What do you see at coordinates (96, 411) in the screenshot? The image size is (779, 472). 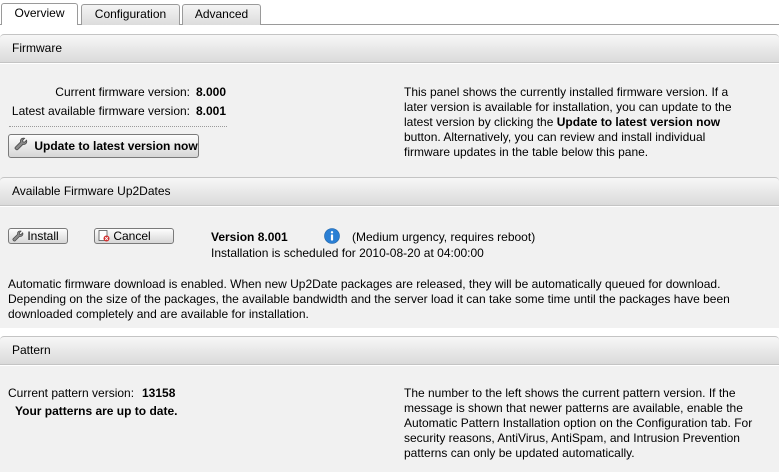 I see `pattern-status: Your patterns are up to date.` at bounding box center [96, 411].